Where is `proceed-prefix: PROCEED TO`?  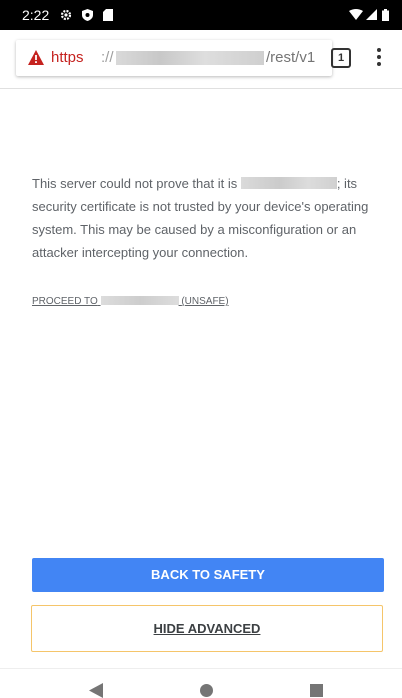 proceed-prefix: PROCEED TO is located at coordinates (65, 301).